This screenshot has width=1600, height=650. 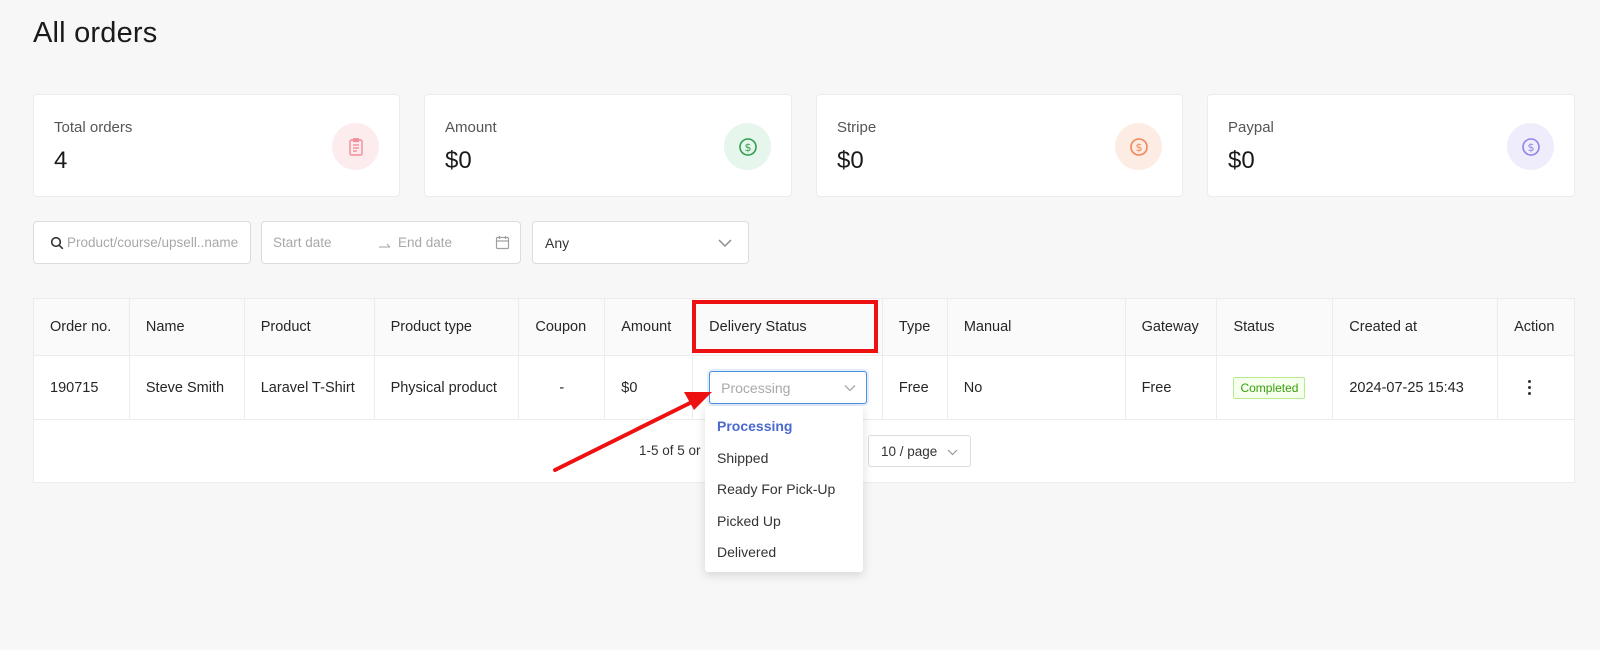 What do you see at coordinates (562, 387) in the screenshot?
I see `coupon-cell: -` at bounding box center [562, 387].